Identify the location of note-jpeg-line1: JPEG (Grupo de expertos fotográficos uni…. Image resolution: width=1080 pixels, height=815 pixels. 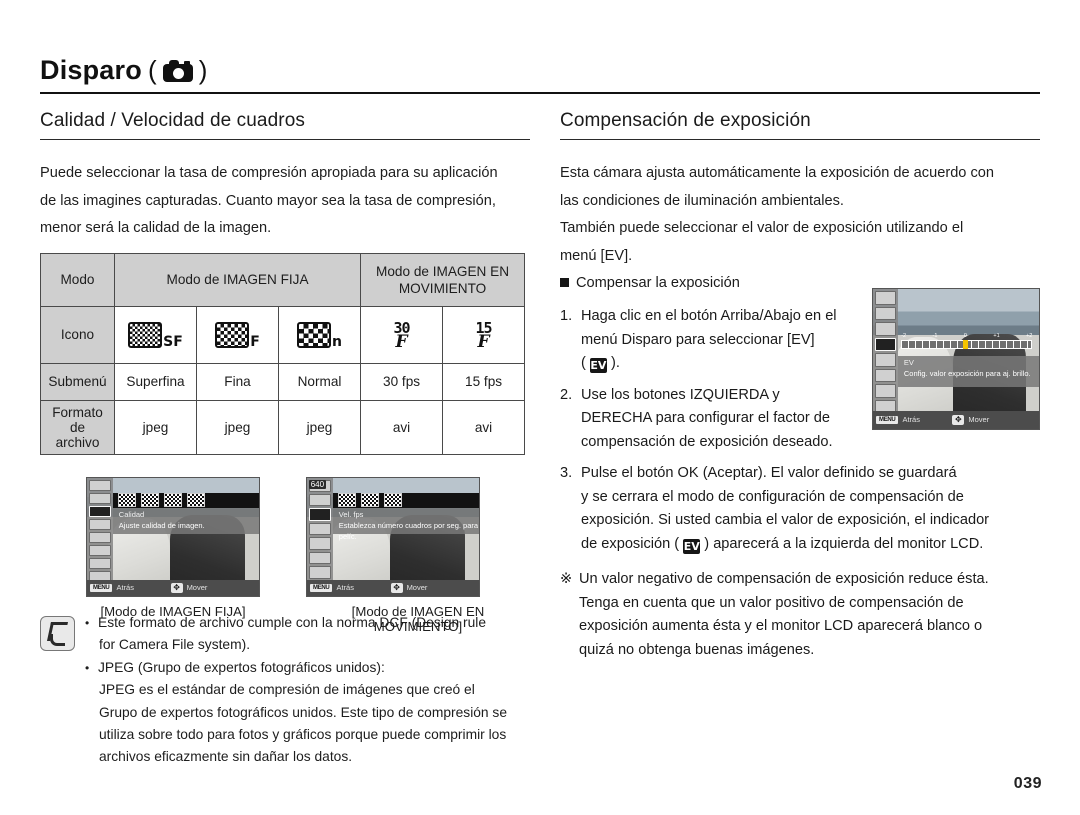
(241, 667).